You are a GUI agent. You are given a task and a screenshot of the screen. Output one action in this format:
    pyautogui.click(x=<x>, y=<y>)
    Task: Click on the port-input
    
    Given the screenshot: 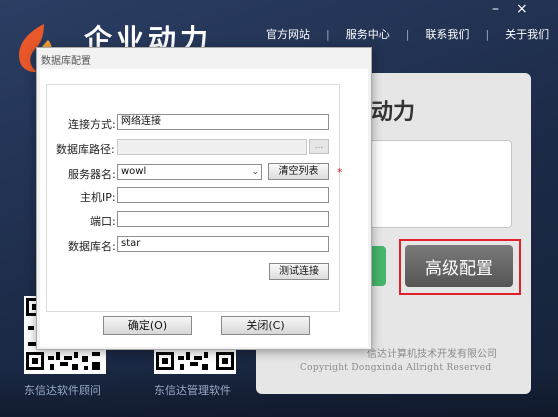 What is the action you would take?
    pyautogui.click(x=223, y=219)
    